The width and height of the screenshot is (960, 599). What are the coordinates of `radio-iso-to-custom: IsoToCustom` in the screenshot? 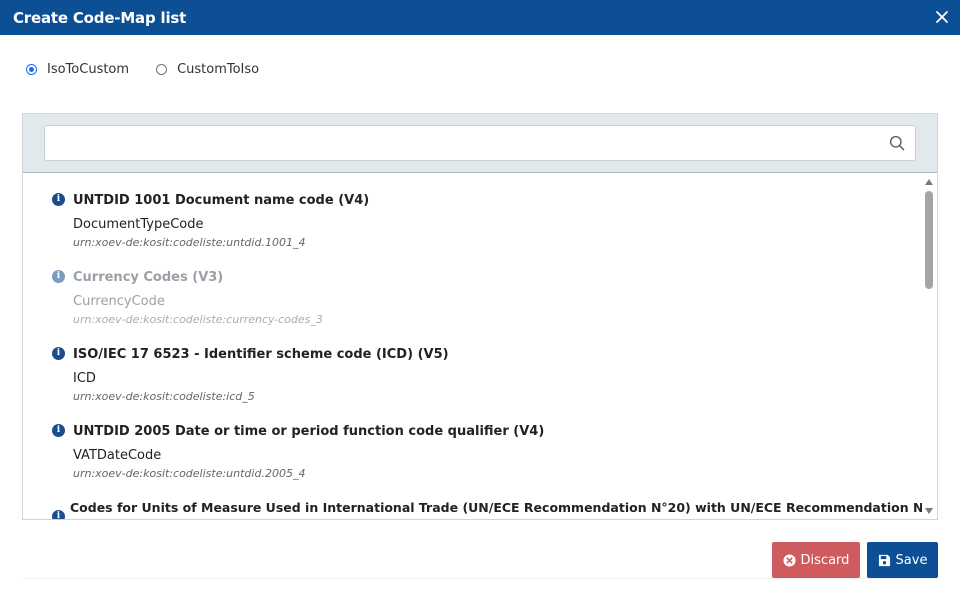 It's located at (77, 69).